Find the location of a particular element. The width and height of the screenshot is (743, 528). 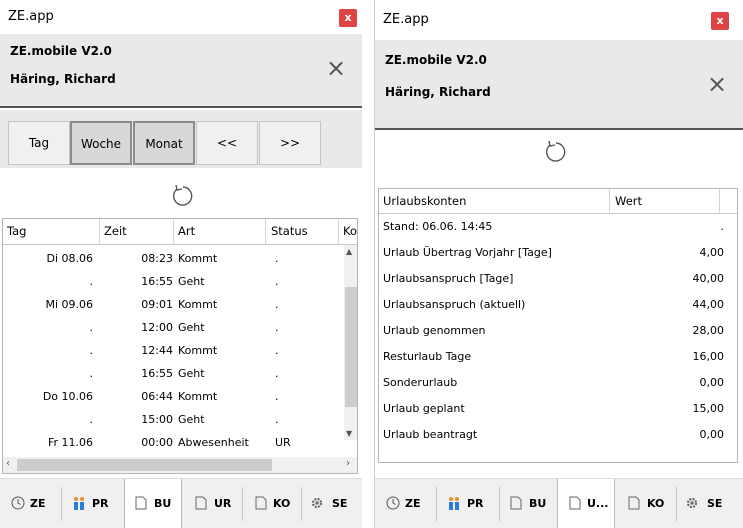

scroll-down-icon: ▼ is located at coordinates (349, 433).